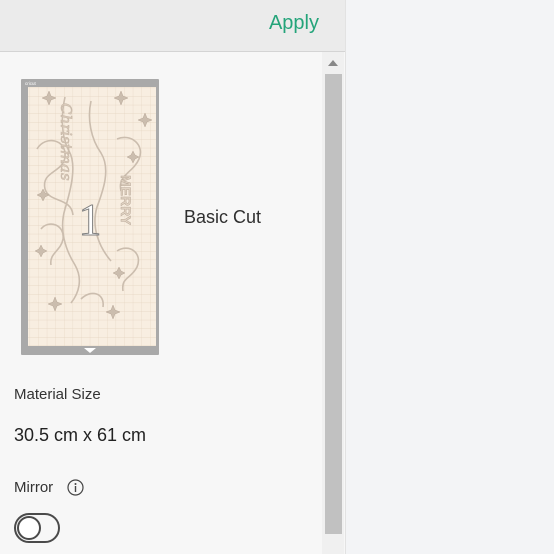 The width and height of the screenshot is (554, 554). Describe the element at coordinates (172, 26) in the screenshot. I see `panel-header: Apply` at that location.